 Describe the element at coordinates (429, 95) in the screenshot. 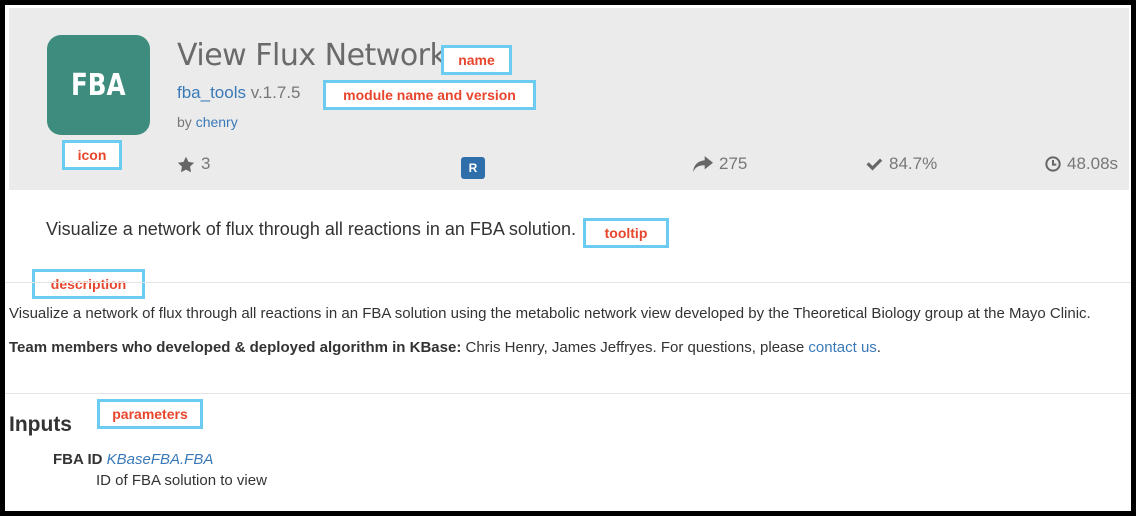

I see `annotation-module: module name and version` at that location.